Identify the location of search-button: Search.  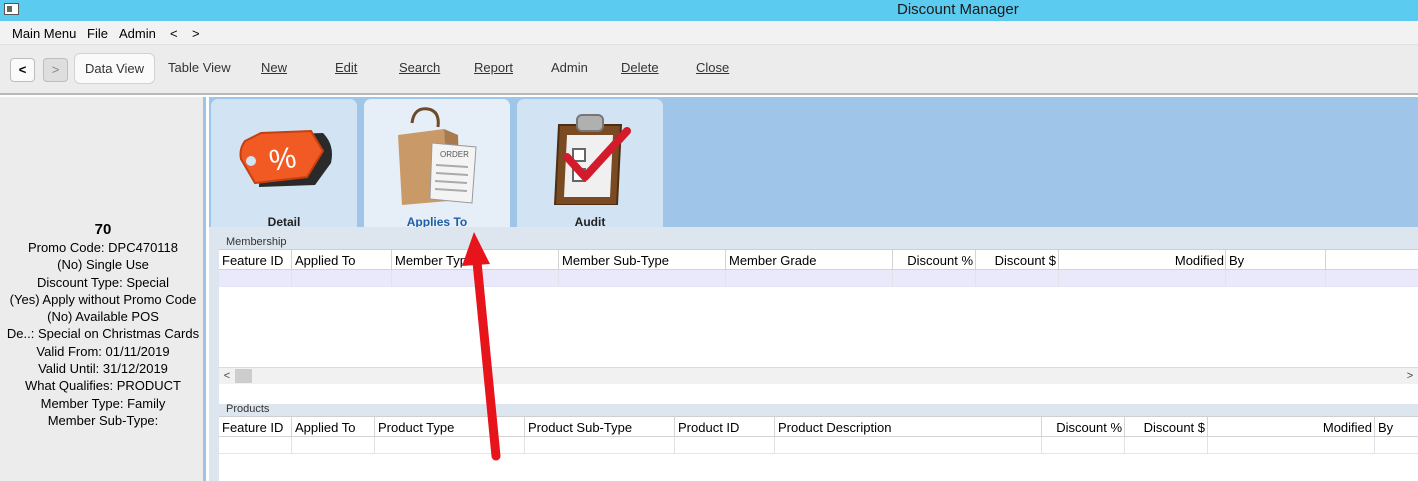
(419, 67).